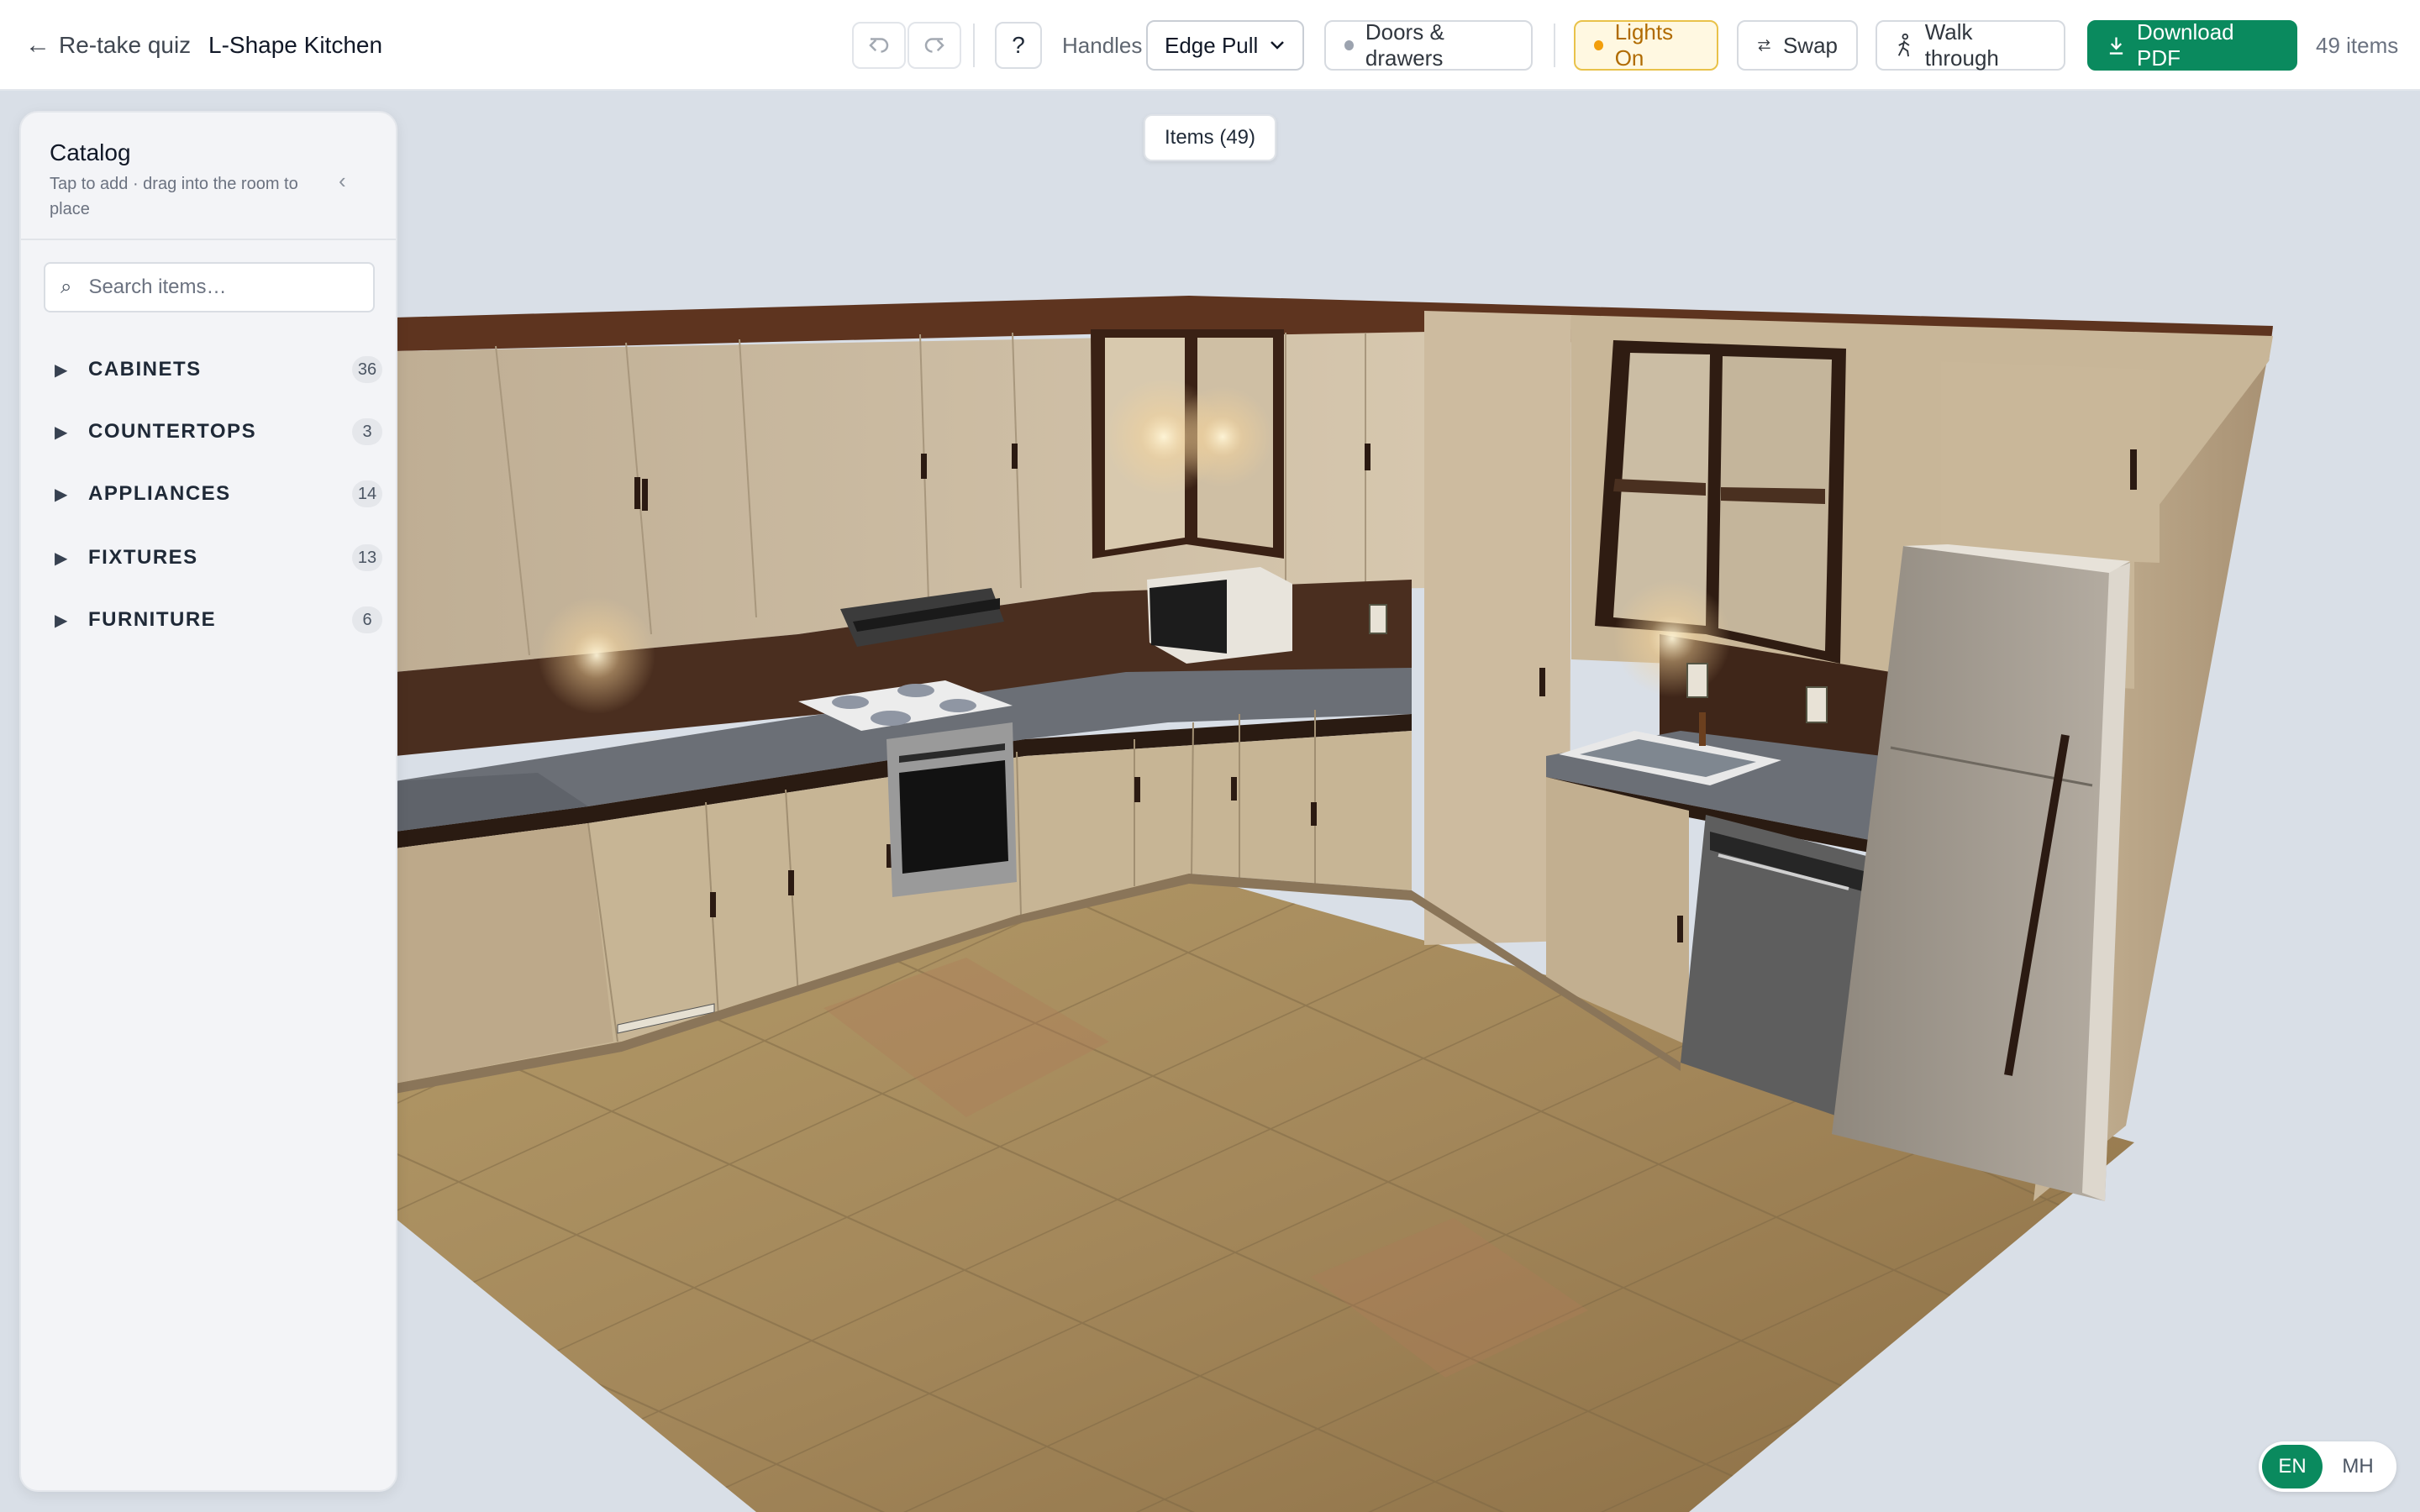  Describe the element at coordinates (295, 45) in the screenshot. I see `room-title: L-Shape Kitchen` at that location.